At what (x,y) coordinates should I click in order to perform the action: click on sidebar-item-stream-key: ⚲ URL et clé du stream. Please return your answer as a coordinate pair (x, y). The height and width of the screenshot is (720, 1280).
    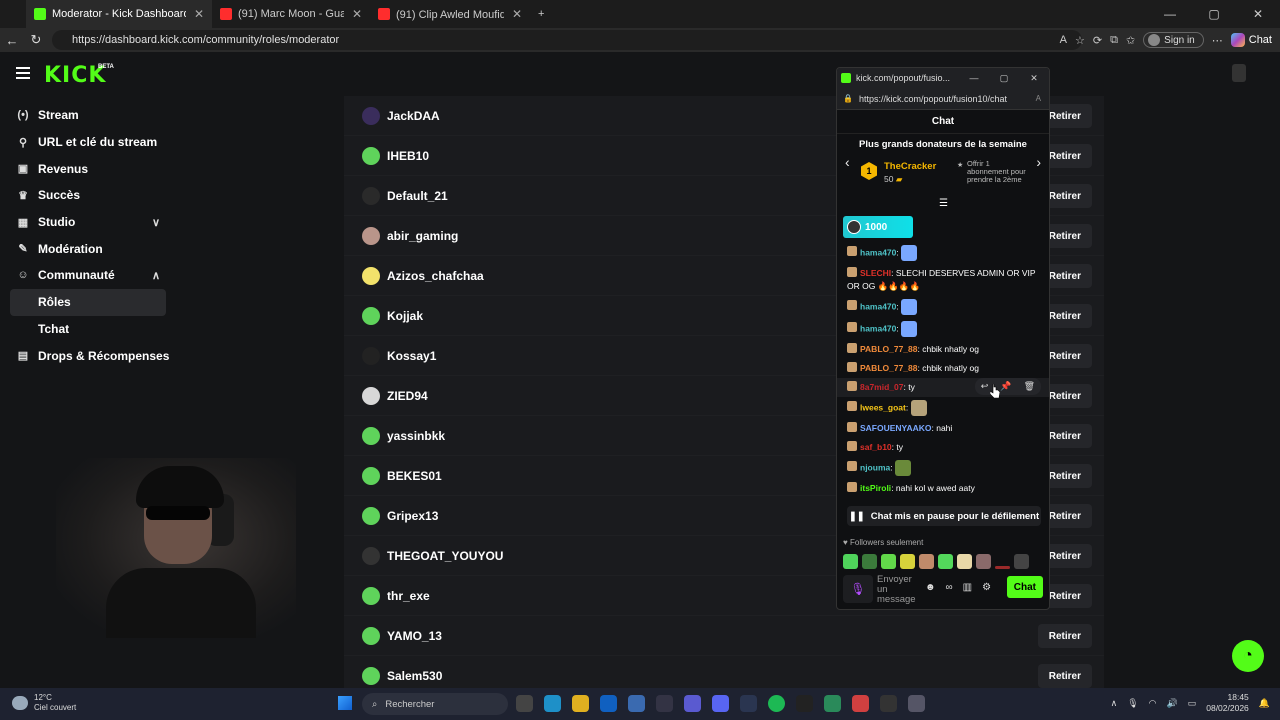
    Looking at the image, I should click on (88, 142).